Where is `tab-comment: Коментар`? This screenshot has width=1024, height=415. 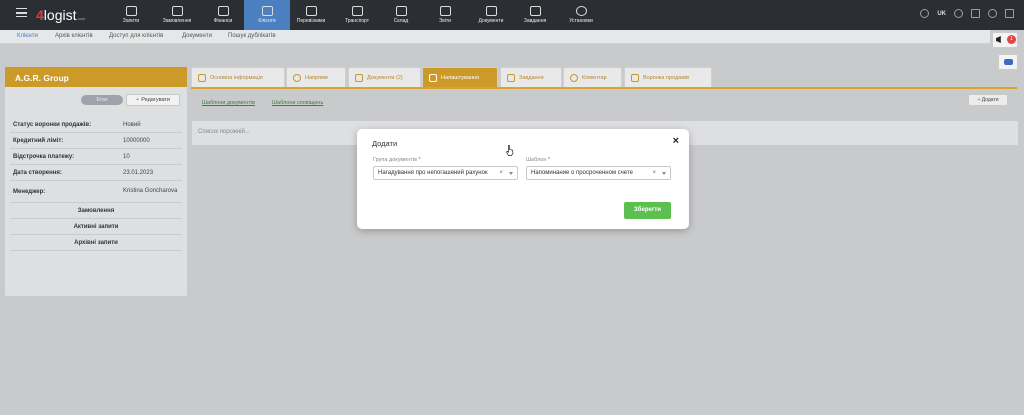 tab-comment: Коментар is located at coordinates (592, 77).